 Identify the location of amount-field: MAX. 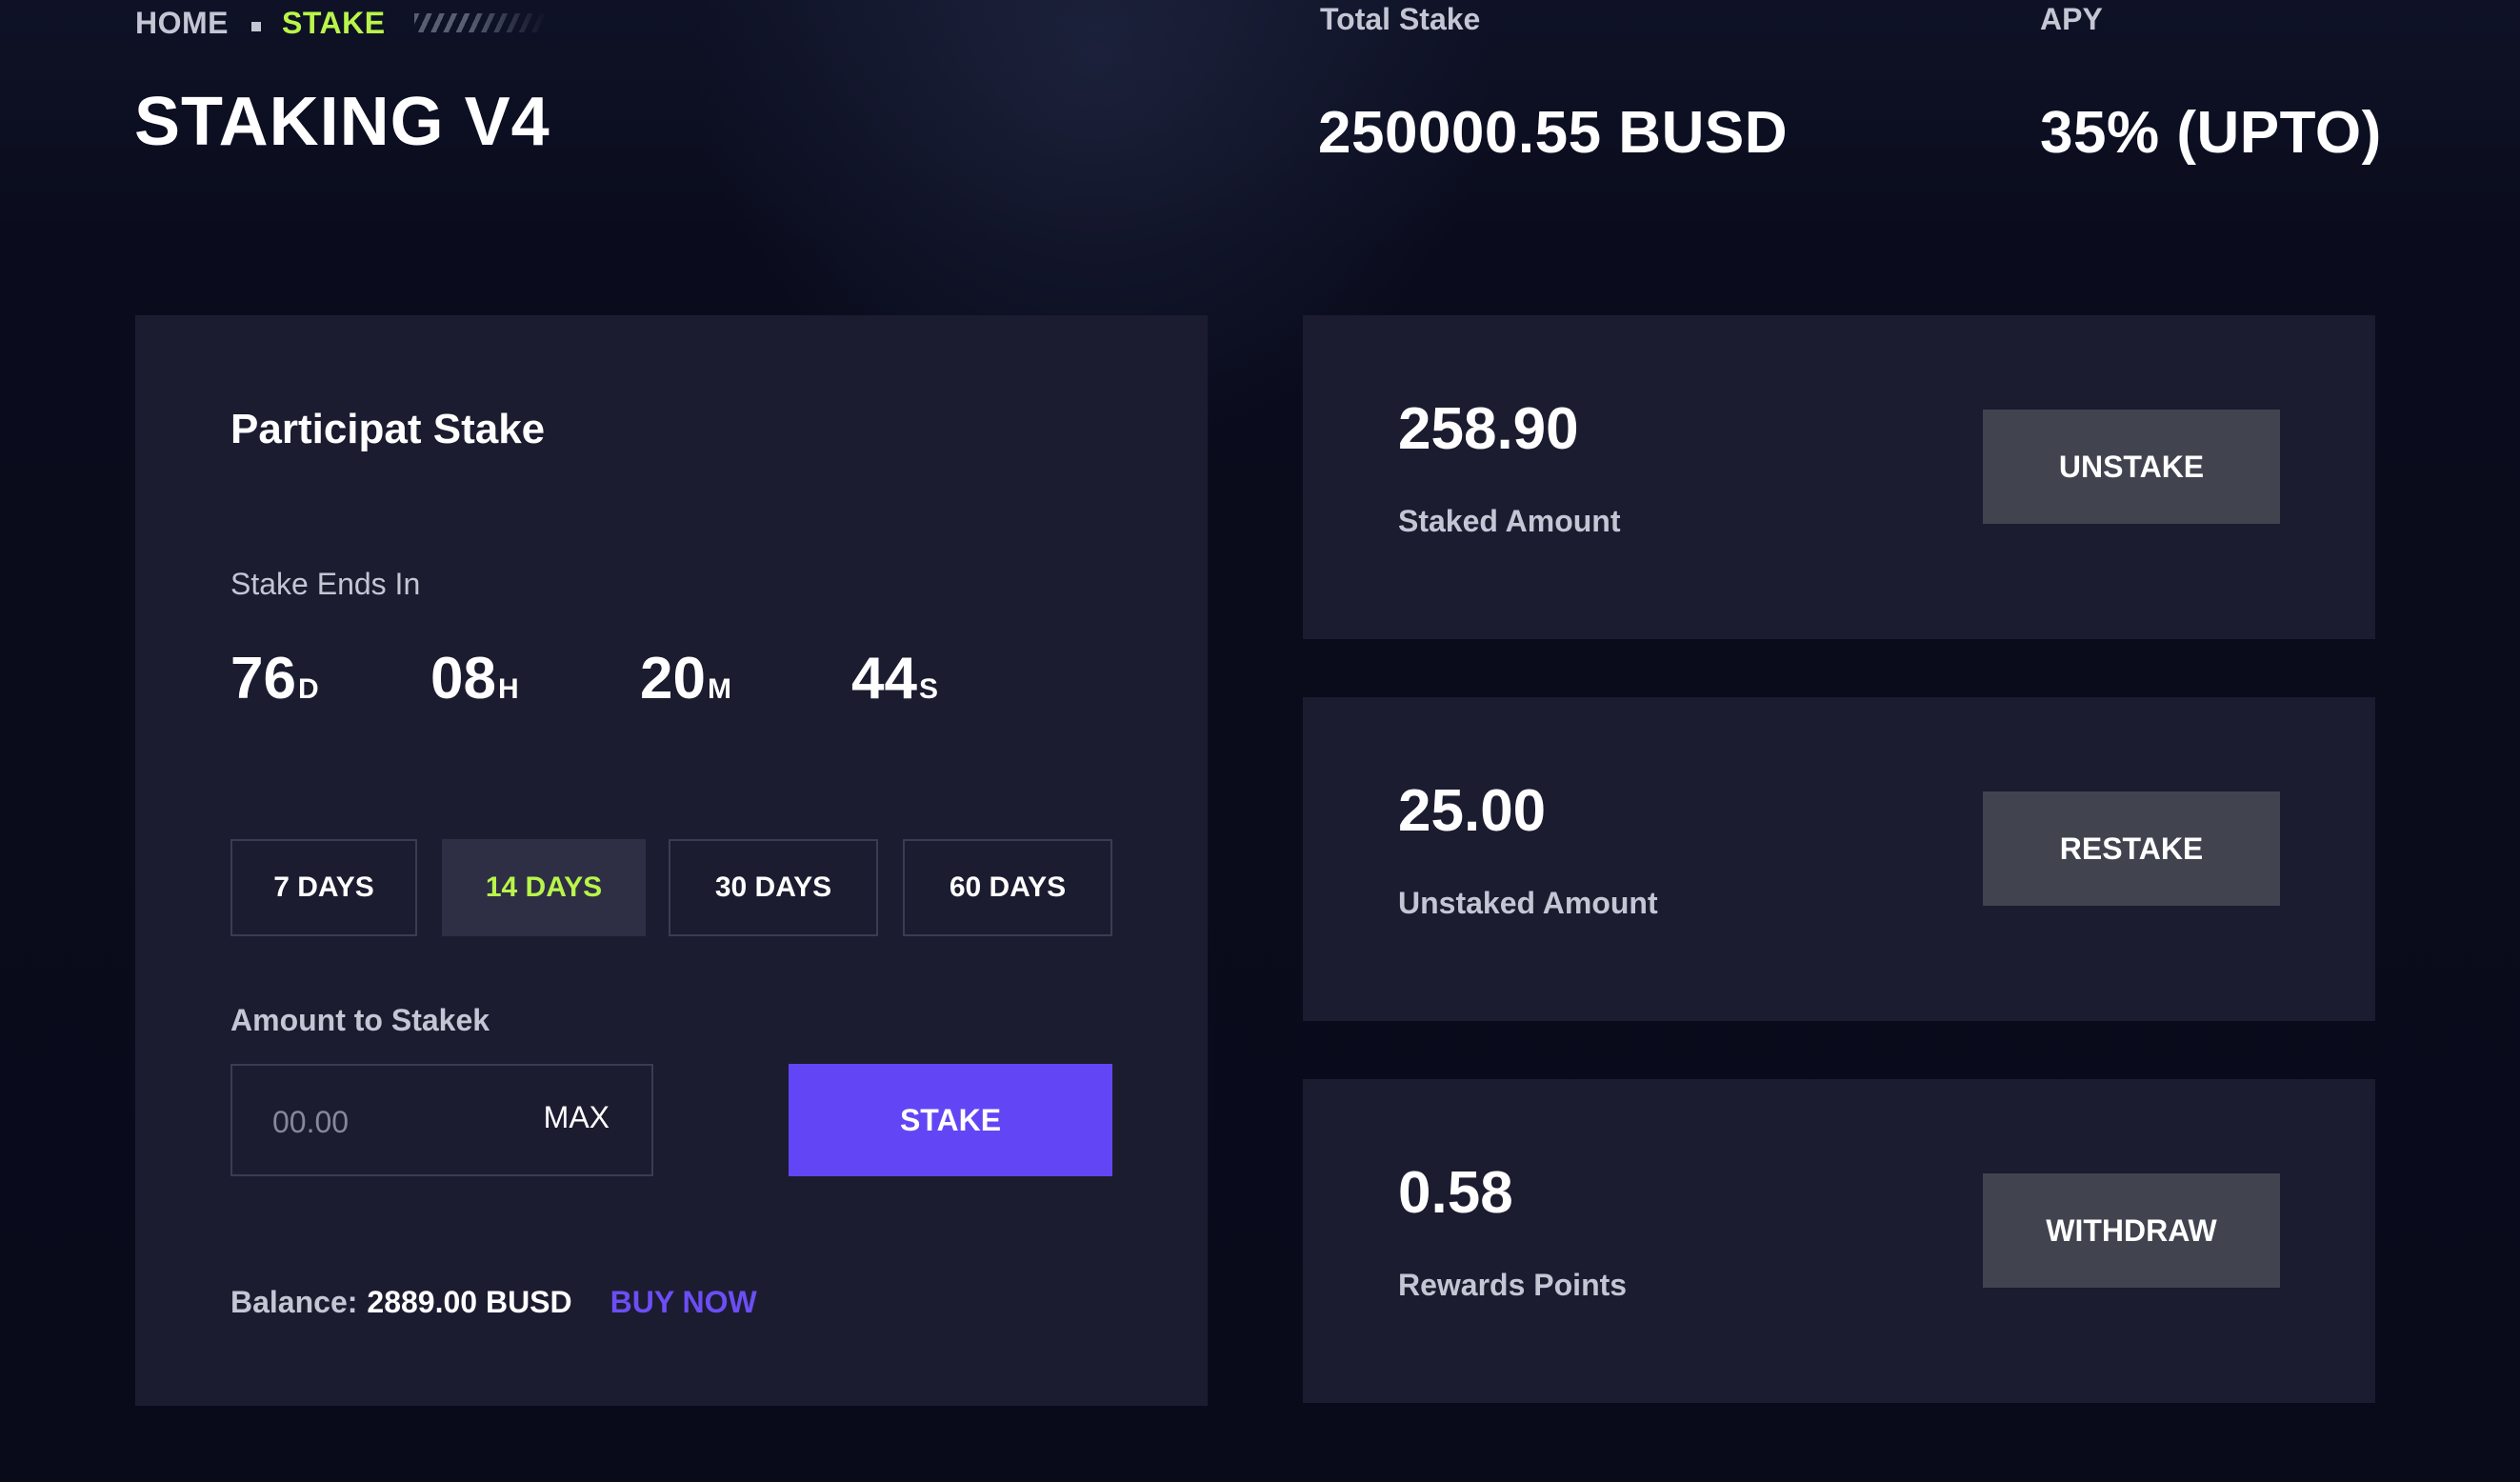
(441, 1120).